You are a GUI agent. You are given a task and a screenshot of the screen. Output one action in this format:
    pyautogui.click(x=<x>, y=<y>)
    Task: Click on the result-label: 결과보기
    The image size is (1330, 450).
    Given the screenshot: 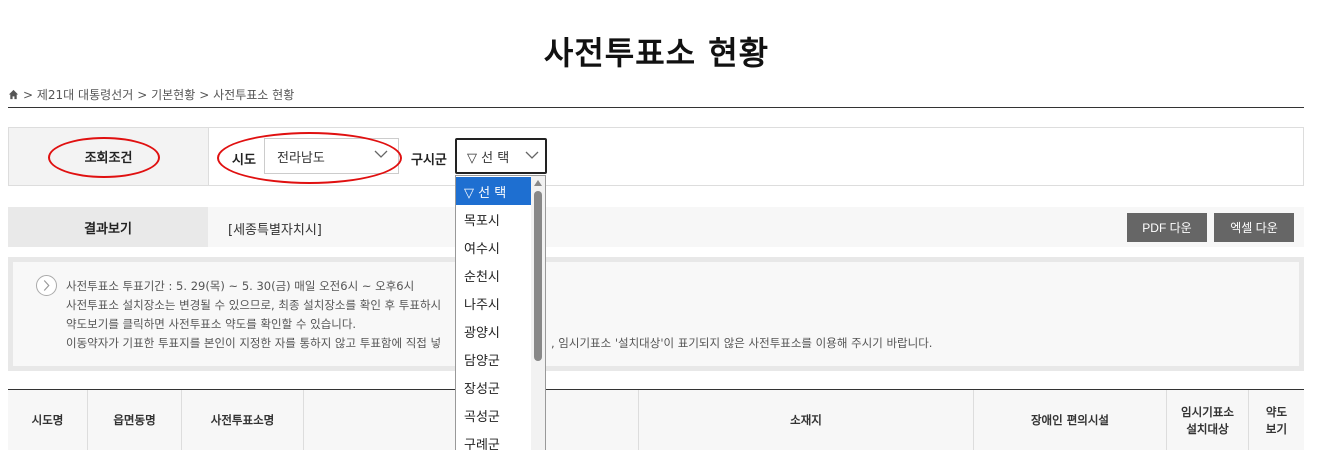 What is the action you would take?
    pyautogui.click(x=108, y=227)
    